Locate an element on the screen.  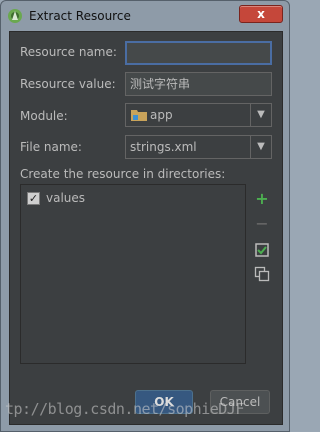
module-value: app is located at coordinates (161, 115).